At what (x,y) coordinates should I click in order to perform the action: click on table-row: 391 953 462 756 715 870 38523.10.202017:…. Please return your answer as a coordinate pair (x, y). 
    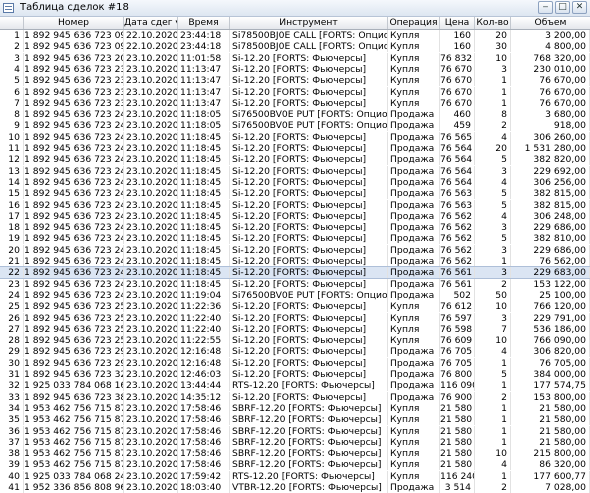
    Looking at the image, I should click on (295, 465).